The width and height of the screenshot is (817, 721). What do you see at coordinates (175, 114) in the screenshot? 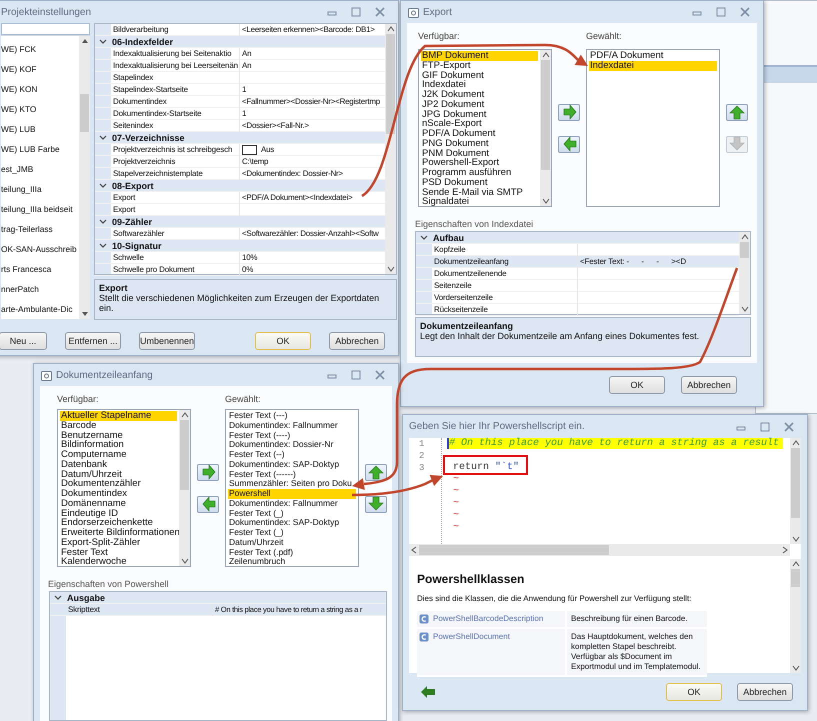
I see `property-name: Dokumentindex-Startseite` at bounding box center [175, 114].